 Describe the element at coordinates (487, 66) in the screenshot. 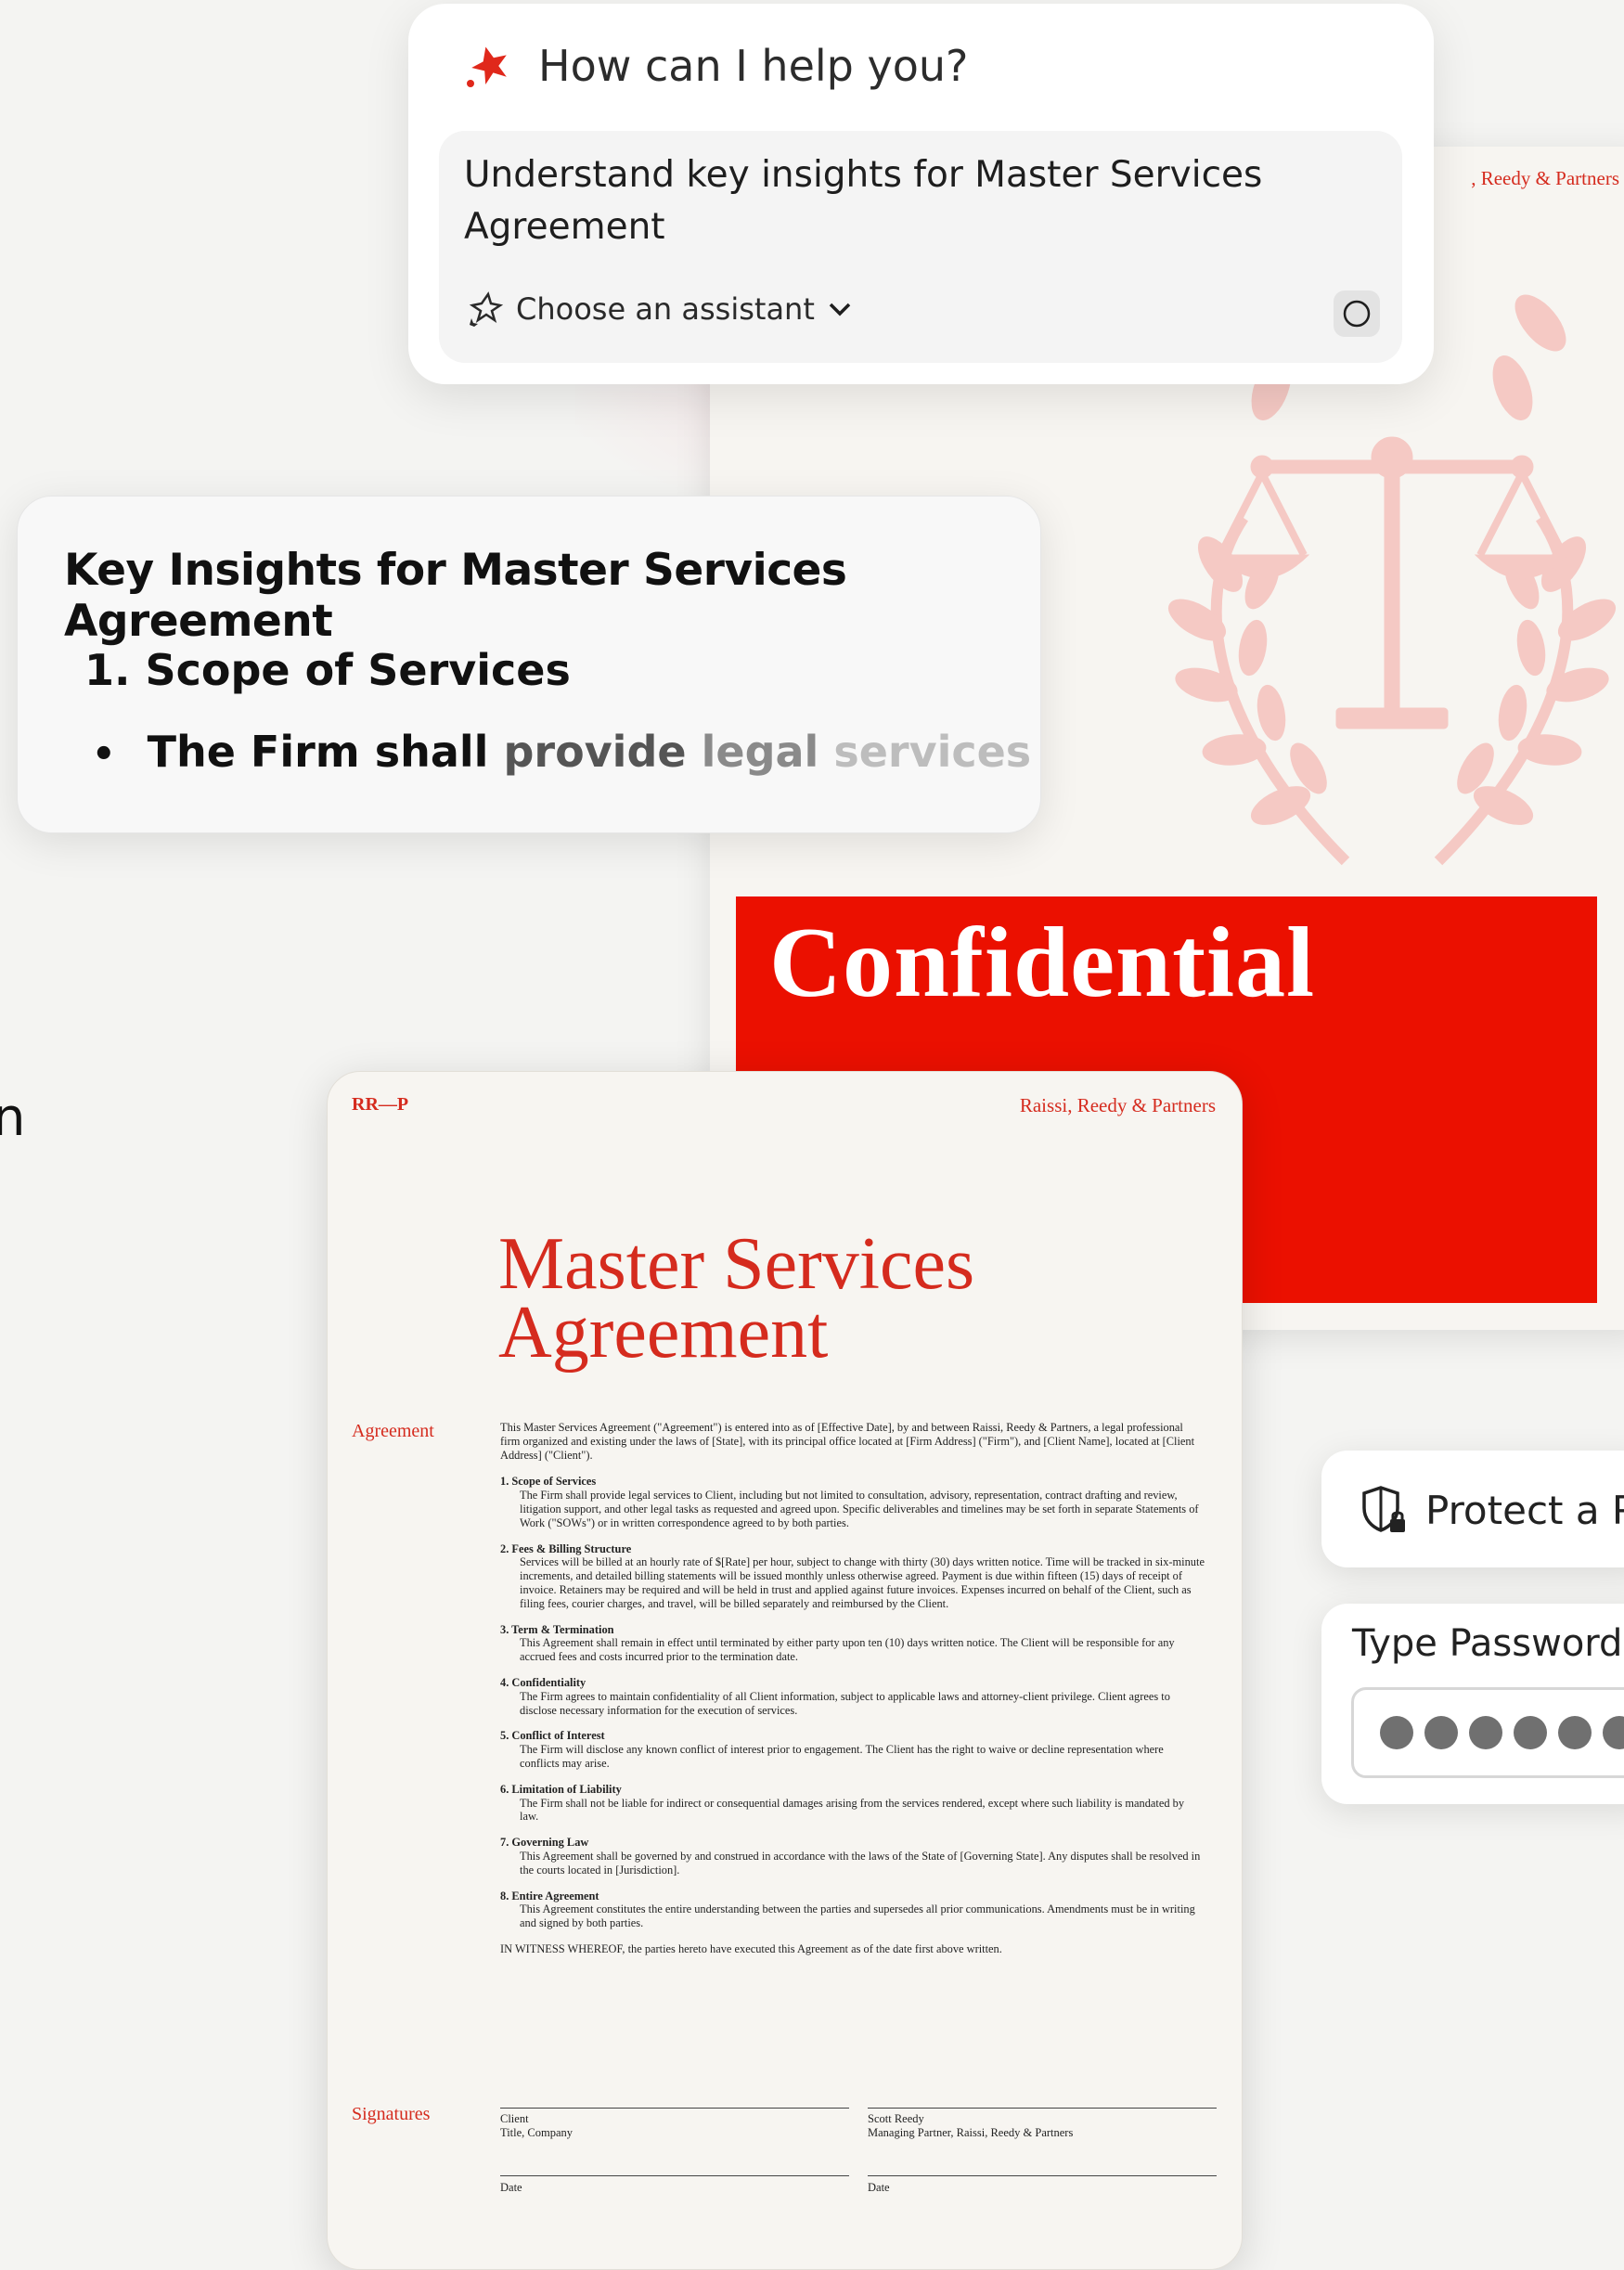

I see `sparkle-icon` at that location.